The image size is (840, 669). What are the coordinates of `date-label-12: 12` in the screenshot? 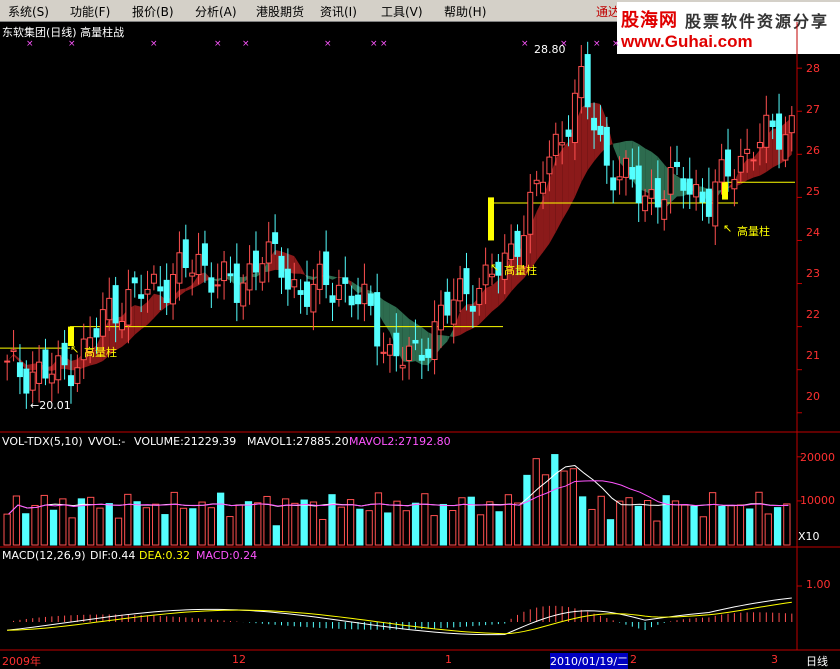 It's located at (239, 659).